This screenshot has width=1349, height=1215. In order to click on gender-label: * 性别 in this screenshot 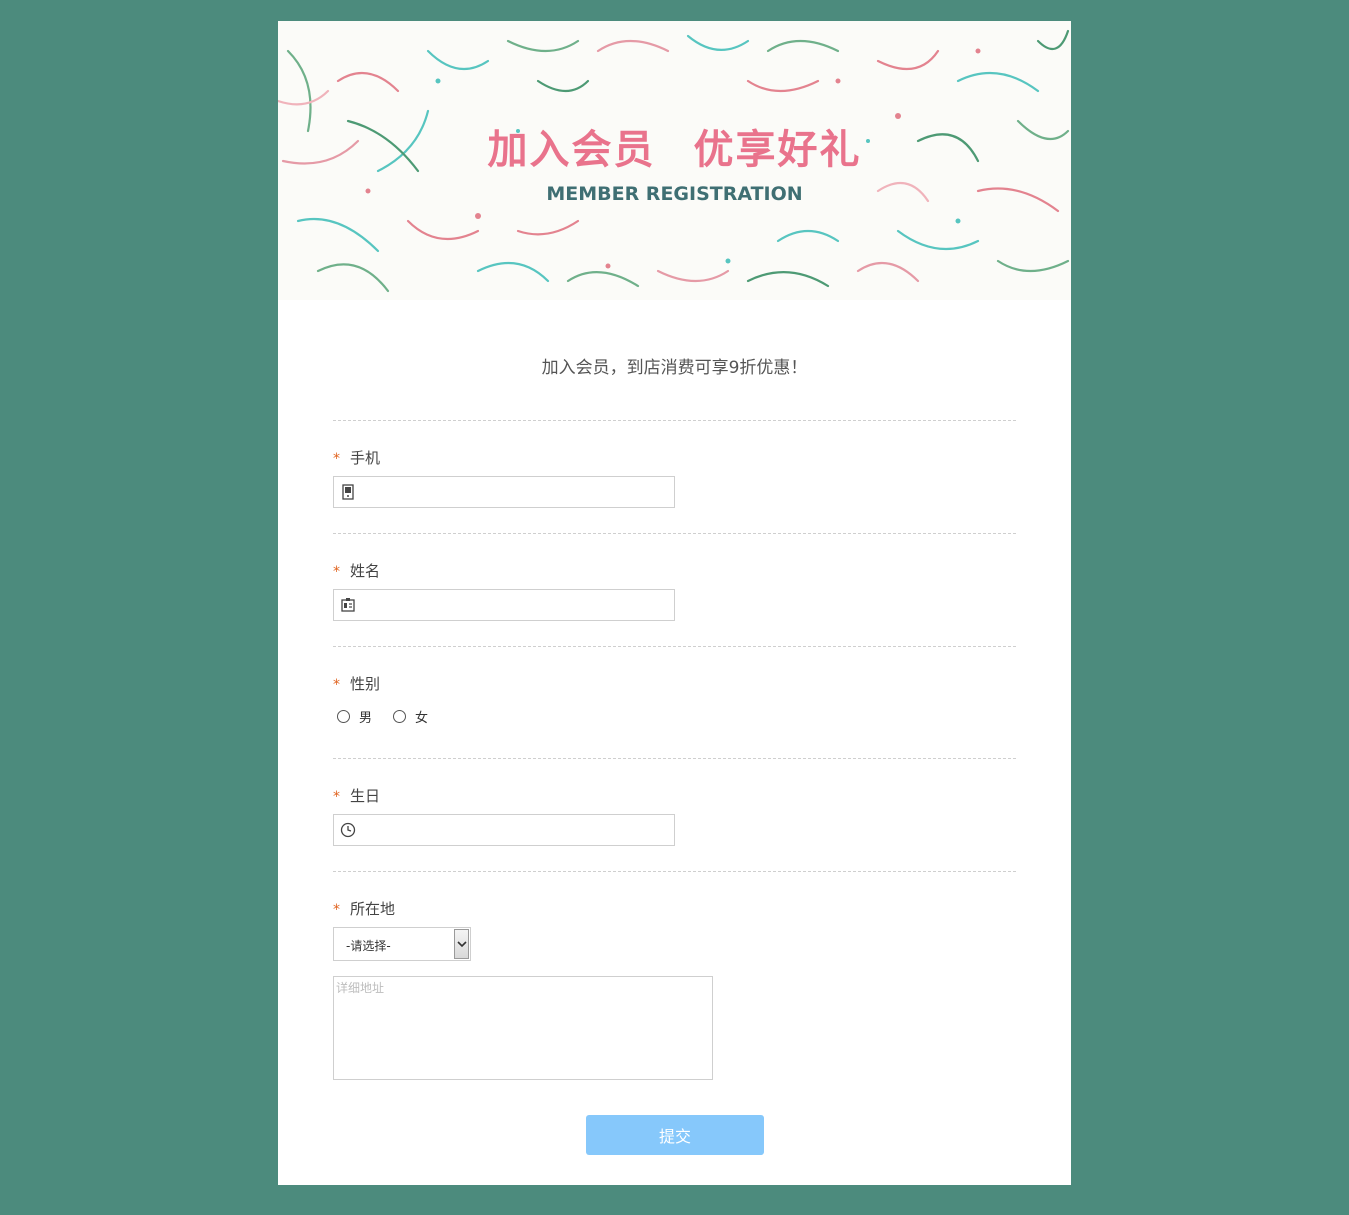, I will do `click(356, 683)`.